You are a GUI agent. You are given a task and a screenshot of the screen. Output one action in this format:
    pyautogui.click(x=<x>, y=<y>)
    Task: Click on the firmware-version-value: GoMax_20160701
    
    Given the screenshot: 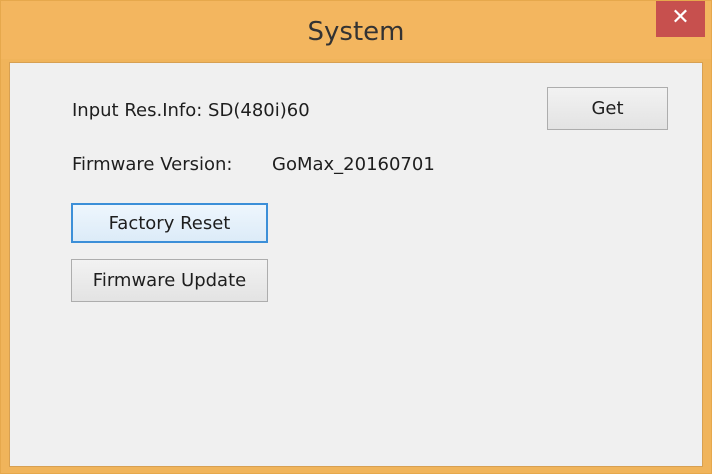 What is the action you would take?
    pyautogui.click(x=353, y=164)
    